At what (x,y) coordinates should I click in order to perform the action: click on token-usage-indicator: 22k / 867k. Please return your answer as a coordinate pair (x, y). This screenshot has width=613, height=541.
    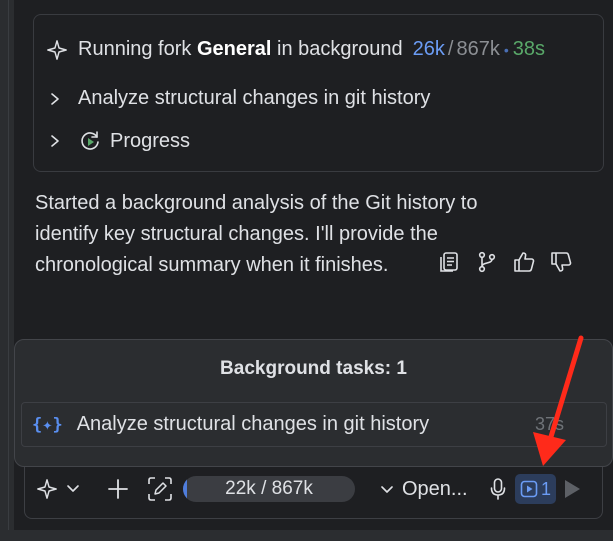
    Looking at the image, I should click on (269, 489).